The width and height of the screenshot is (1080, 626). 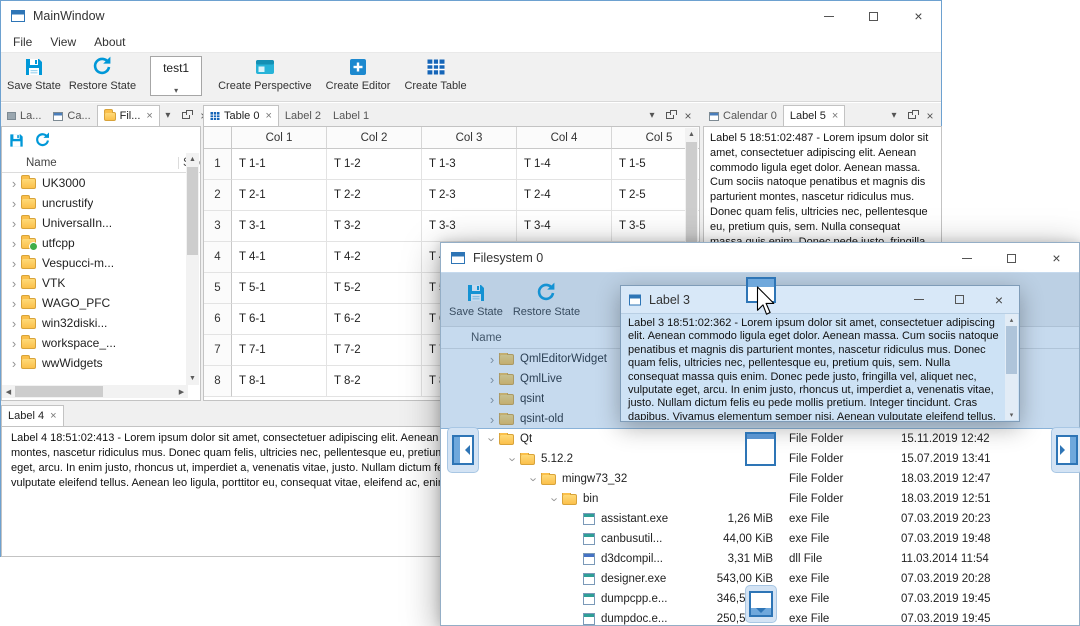 I want to click on menu-view: View, so click(x=63, y=42).